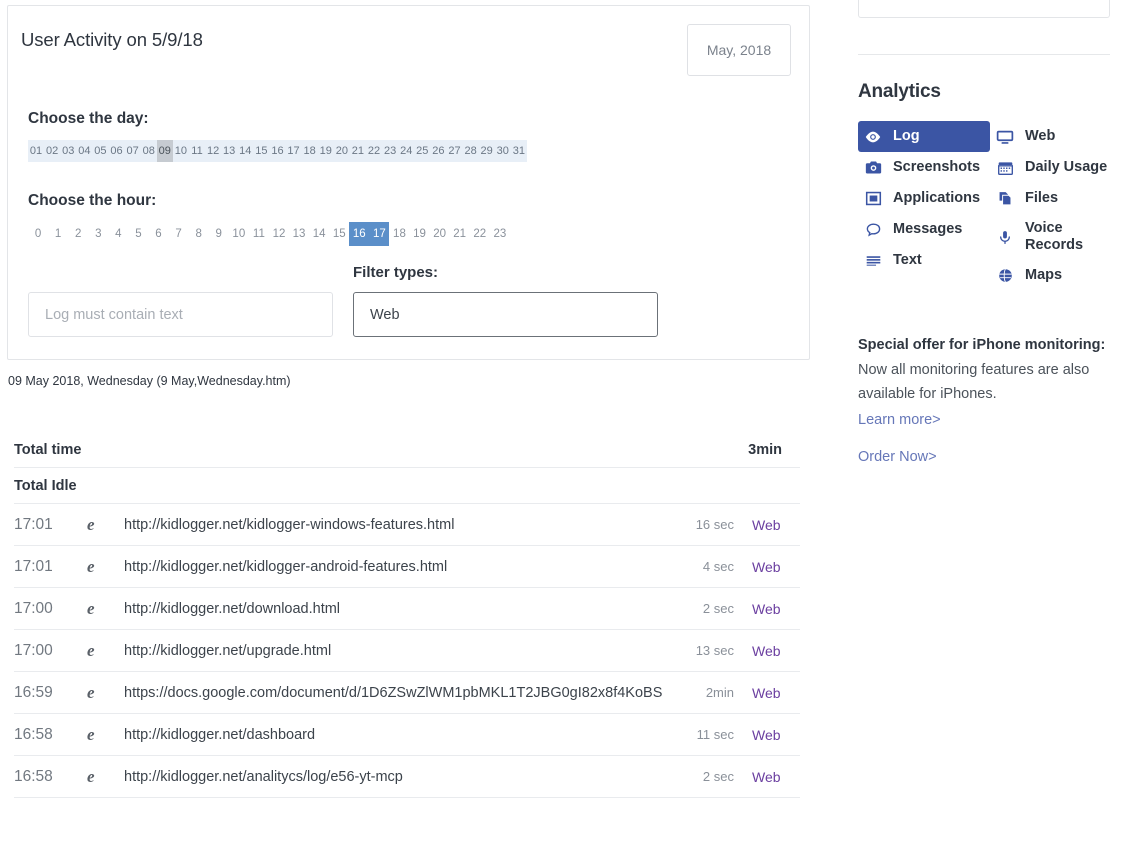 This screenshot has width=1133, height=848. I want to click on hour-cell-8: 8, so click(199, 234).